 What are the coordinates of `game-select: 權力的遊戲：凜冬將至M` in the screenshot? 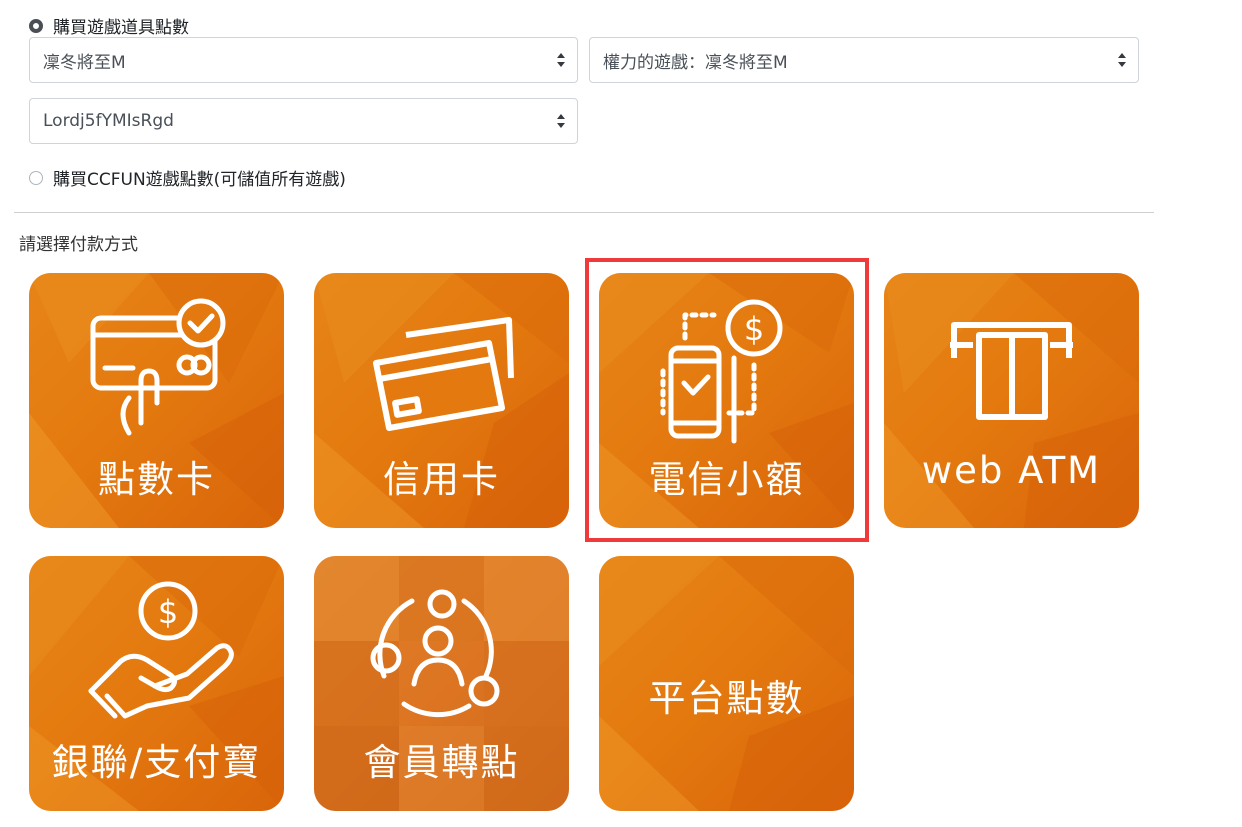 It's located at (864, 60).